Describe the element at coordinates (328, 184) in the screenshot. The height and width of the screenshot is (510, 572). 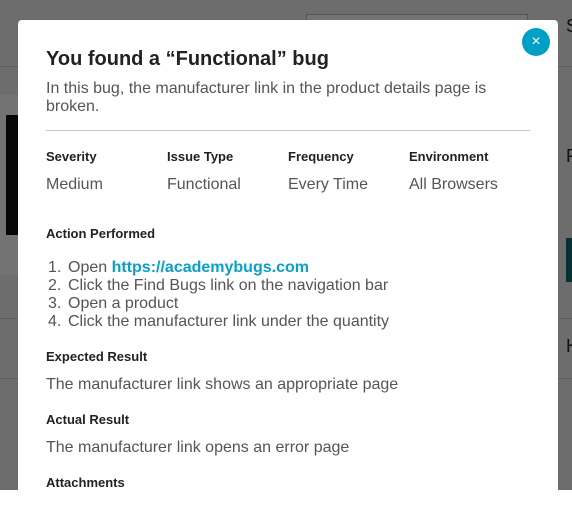
I see `meta-value: Every Time` at that location.